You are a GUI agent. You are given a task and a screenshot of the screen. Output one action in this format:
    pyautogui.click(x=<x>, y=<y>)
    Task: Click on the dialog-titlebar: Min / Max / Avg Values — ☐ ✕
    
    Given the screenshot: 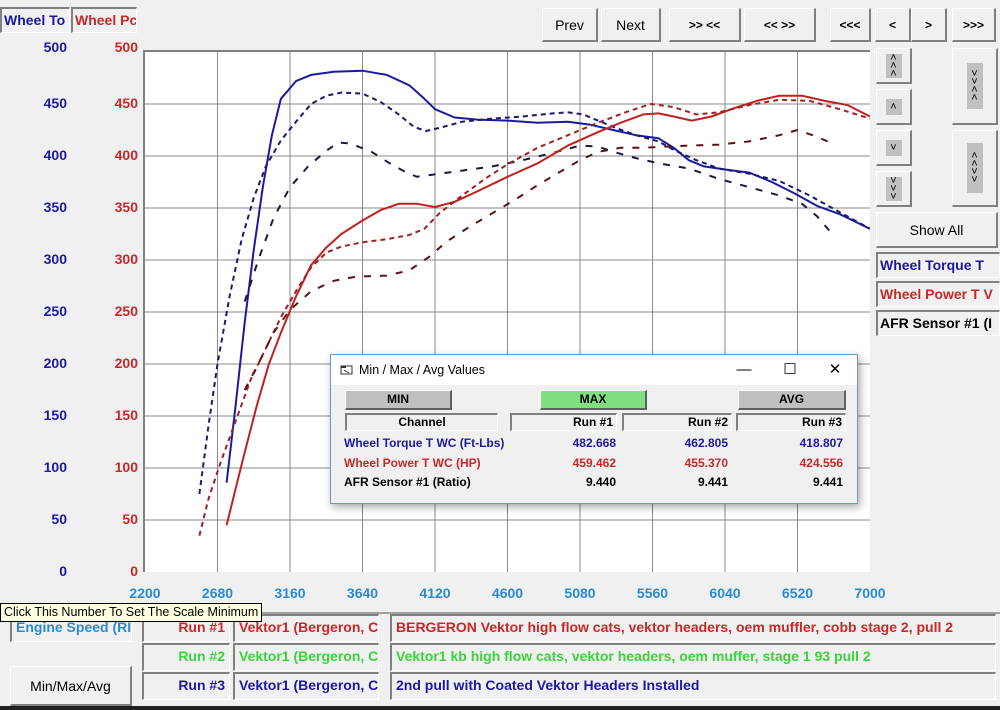 What is the action you would take?
    pyautogui.click(x=594, y=370)
    